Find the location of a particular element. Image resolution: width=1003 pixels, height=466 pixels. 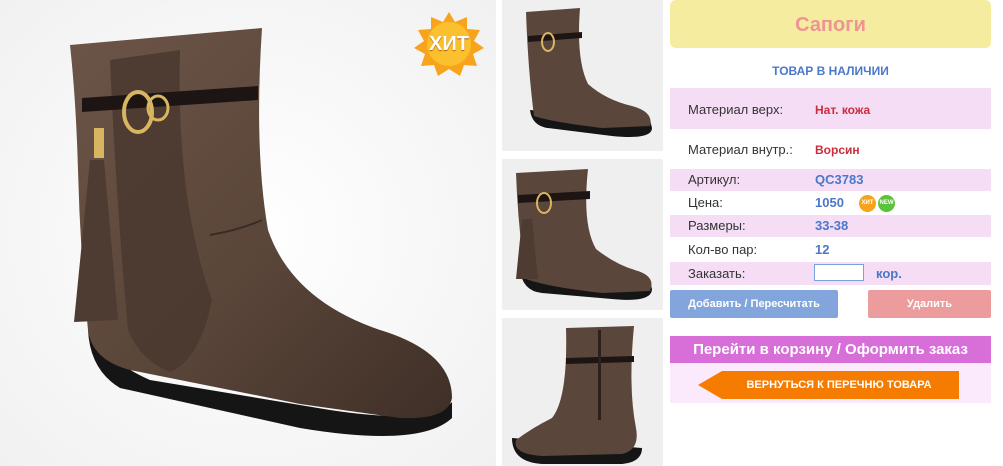

hit-badge-label: ХИТ is located at coordinates (449, 44).